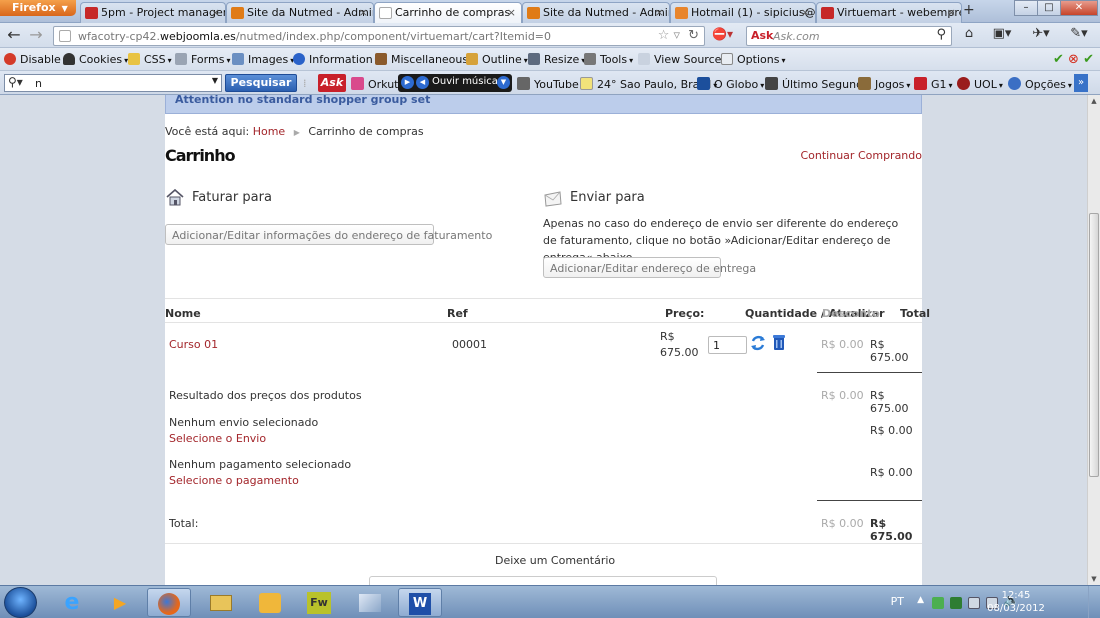 This screenshot has height=618, width=1100. What do you see at coordinates (20, 602) in the screenshot?
I see `start-button` at bounding box center [20, 602].